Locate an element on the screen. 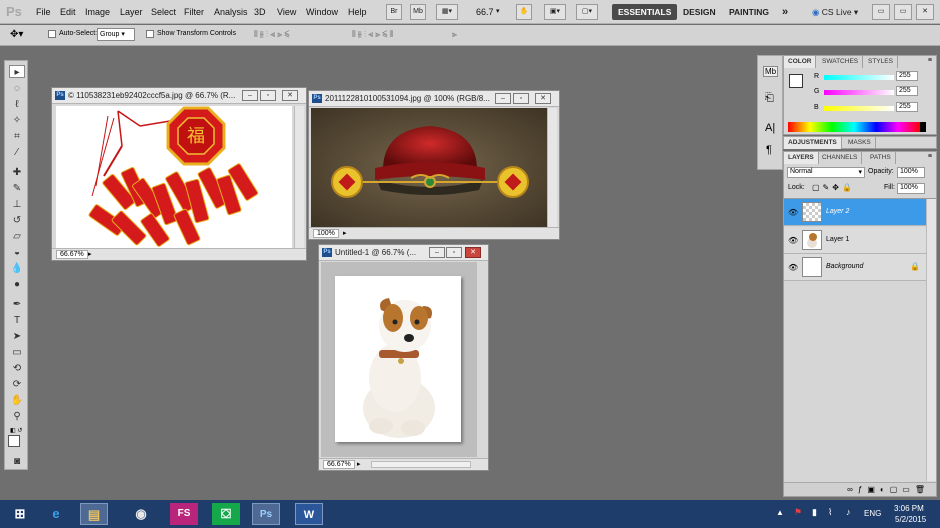 The width and height of the screenshot is (940, 528). app-close-button: ✕ is located at coordinates (925, 12).